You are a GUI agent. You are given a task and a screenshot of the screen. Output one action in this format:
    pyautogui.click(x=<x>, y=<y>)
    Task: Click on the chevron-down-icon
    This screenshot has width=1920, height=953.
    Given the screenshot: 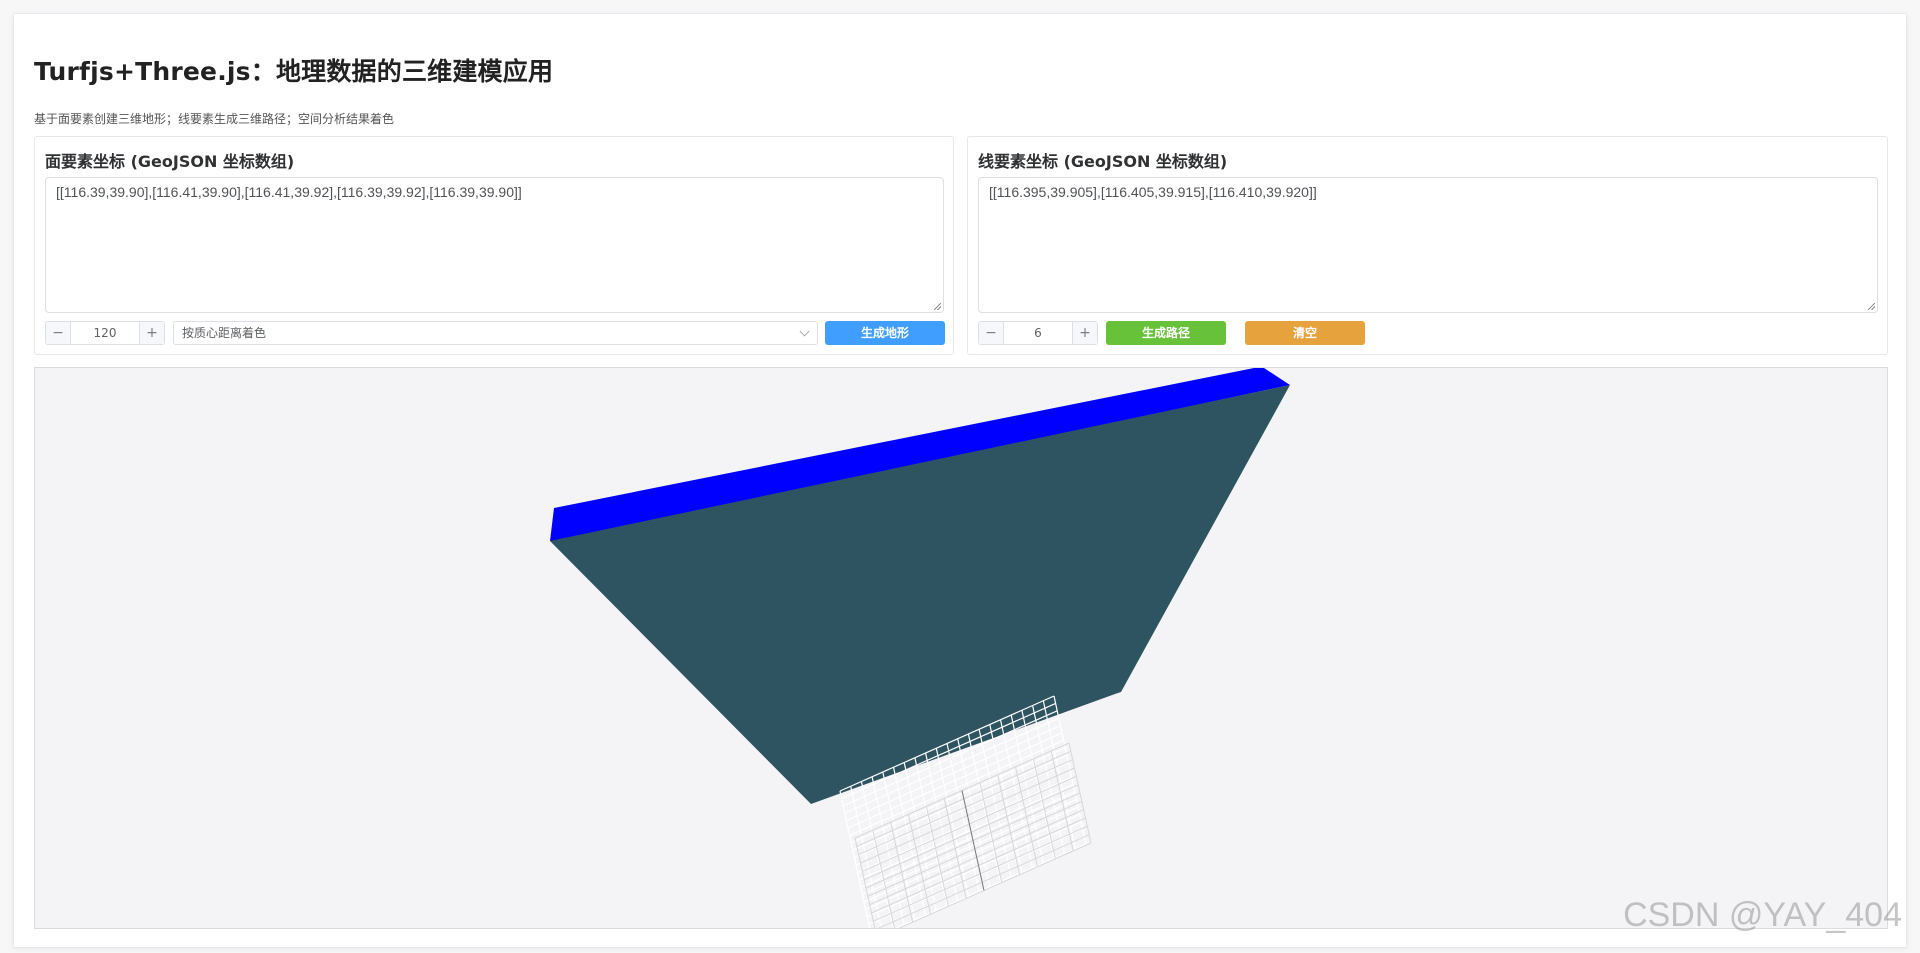 What is the action you would take?
    pyautogui.click(x=804, y=331)
    